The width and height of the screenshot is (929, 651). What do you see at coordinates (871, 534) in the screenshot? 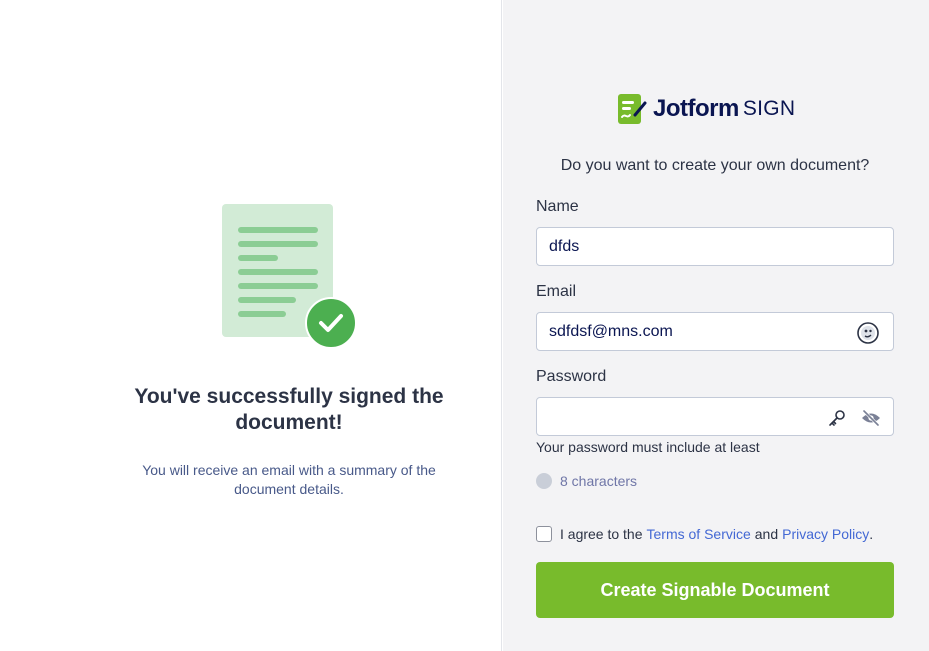
I see `agree-suffix: .` at bounding box center [871, 534].